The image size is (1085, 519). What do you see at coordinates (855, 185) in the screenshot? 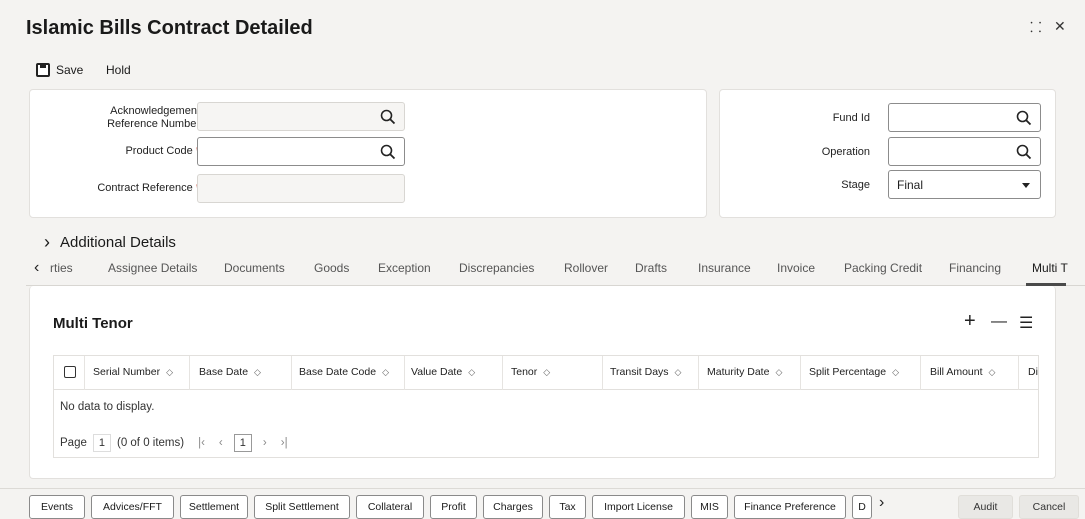
I see `stage-label: Stage` at bounding box center [855, 185].